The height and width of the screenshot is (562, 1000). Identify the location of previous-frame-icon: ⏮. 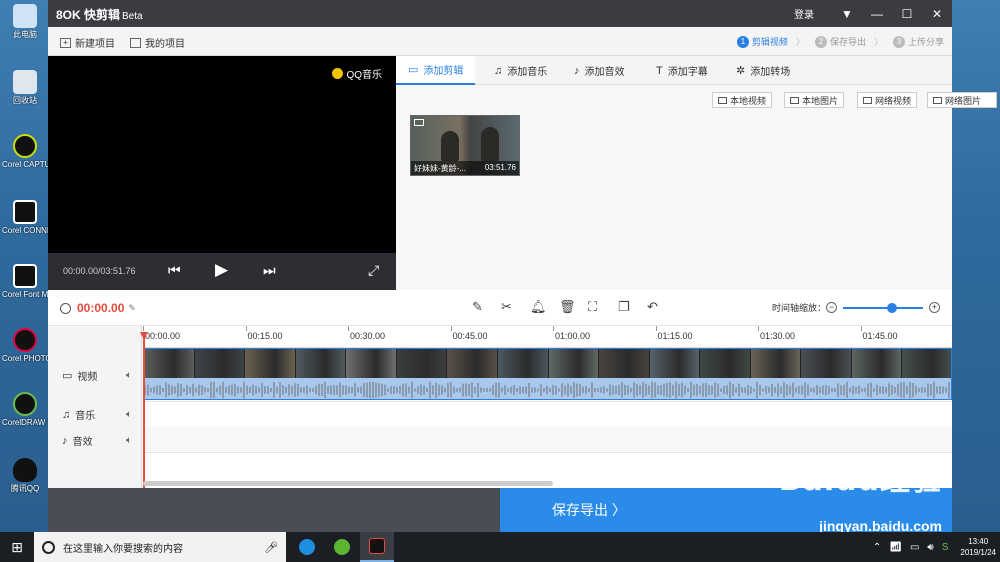
(174, 270).